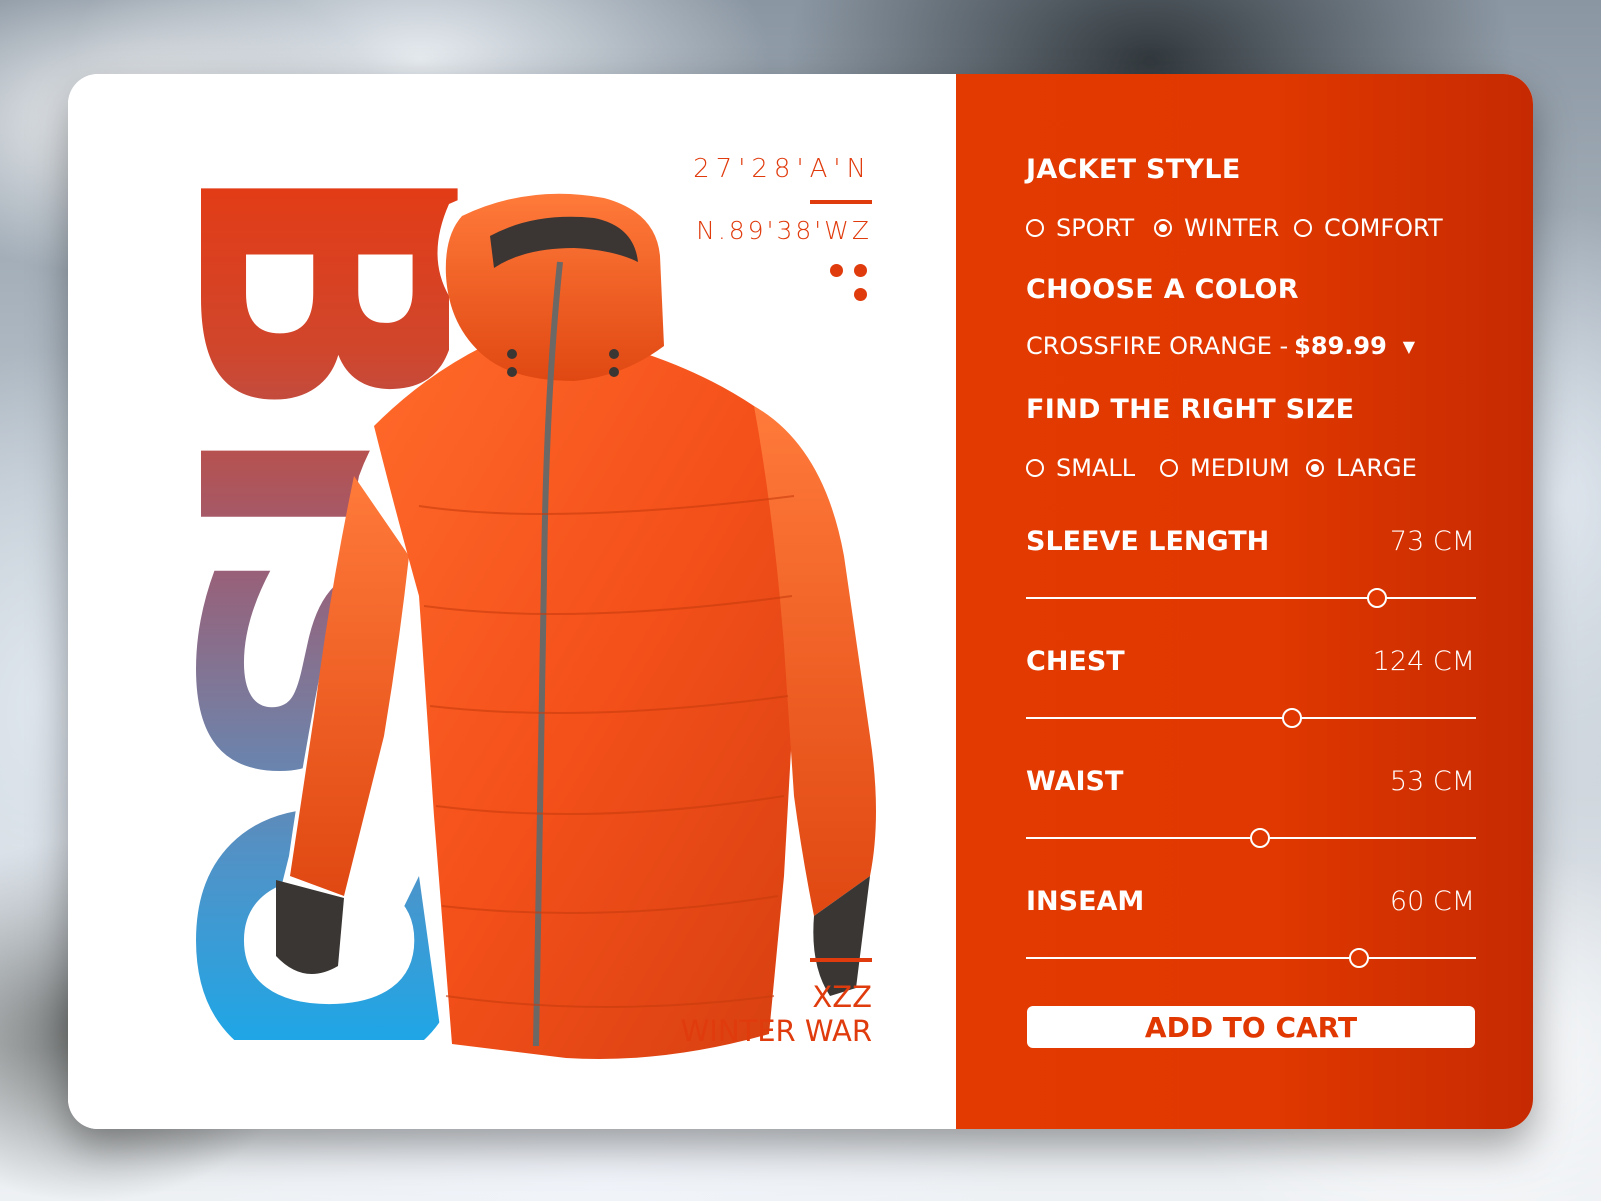 The image size is (1601, 1201). I want to click on color-selected-value: CROSSFIRE ORANGE -, so click(1157, 346).